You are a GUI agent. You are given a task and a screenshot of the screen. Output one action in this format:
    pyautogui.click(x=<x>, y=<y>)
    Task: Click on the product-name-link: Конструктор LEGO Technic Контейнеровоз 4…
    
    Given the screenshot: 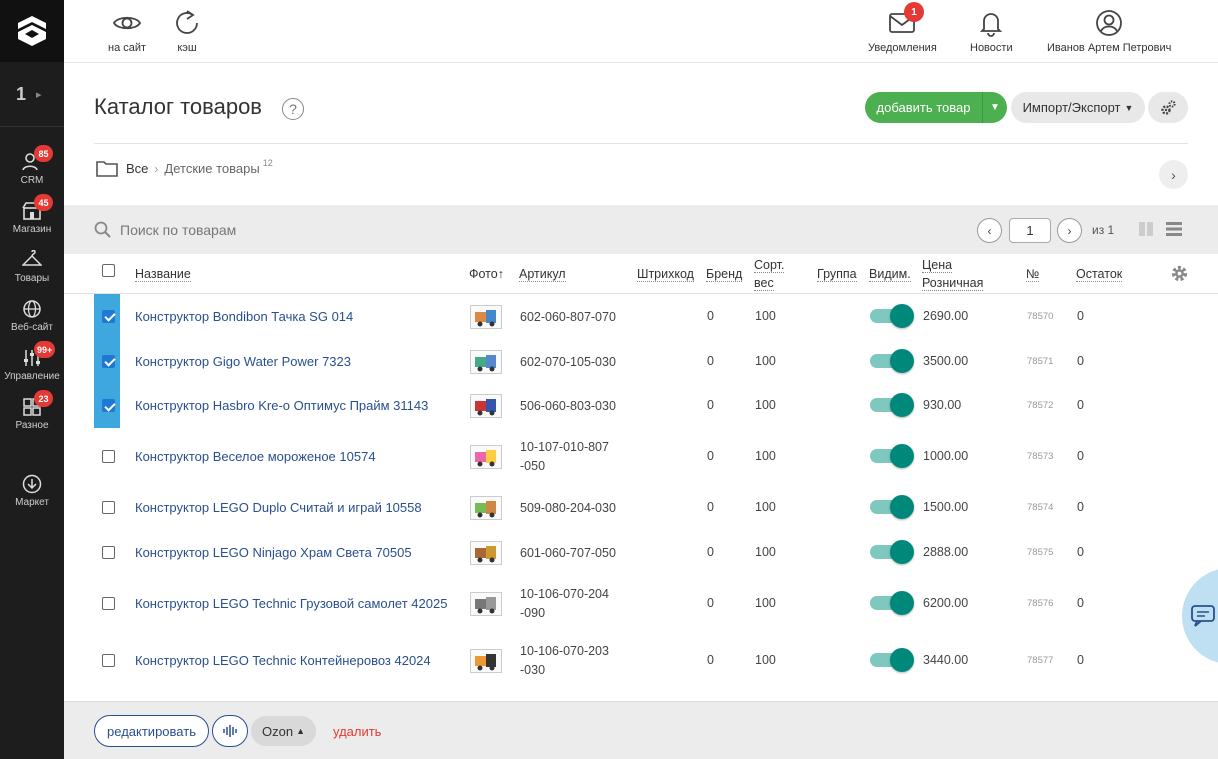 What is the action you would take?
    pyautogui.click(x=283, y=660)
    